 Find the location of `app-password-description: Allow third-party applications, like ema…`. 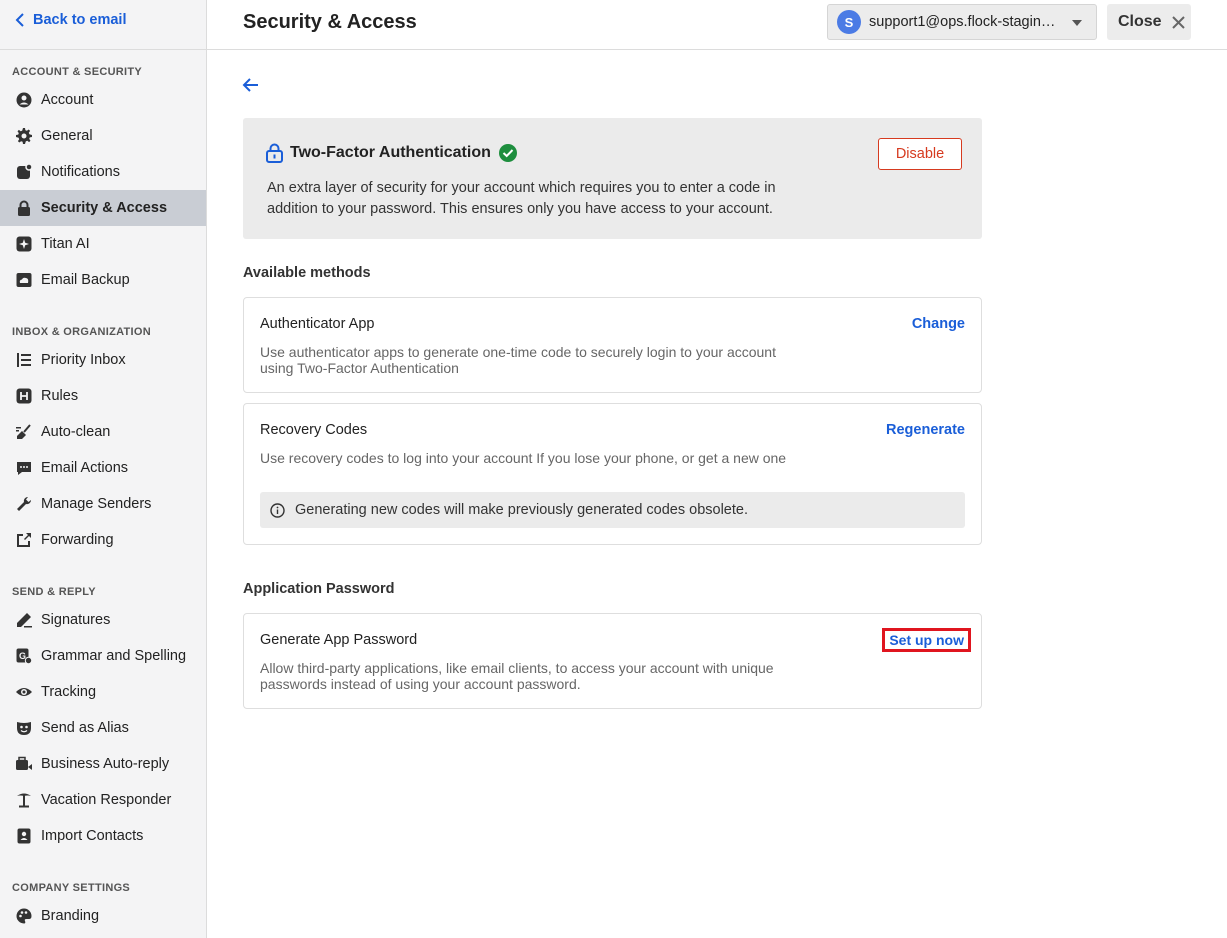

app-password-description: Allow third-party applications, like ema… is located at coordinates (517, 676).